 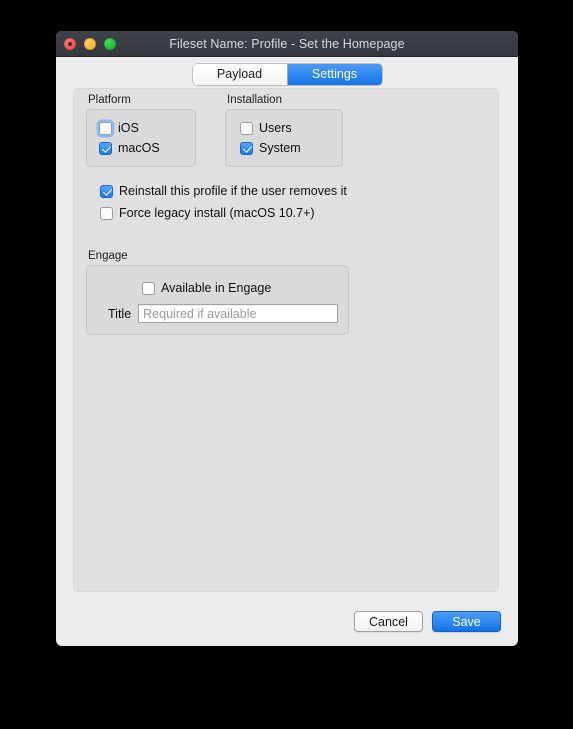 I want to click on checkbox-row-macos: macOS, so click(x=147, y=148).